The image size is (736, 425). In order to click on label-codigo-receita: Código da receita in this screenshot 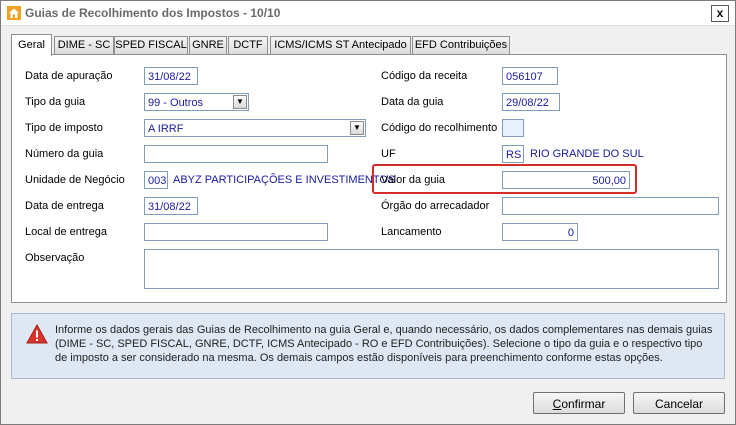, I will do `click(424, 76)`.